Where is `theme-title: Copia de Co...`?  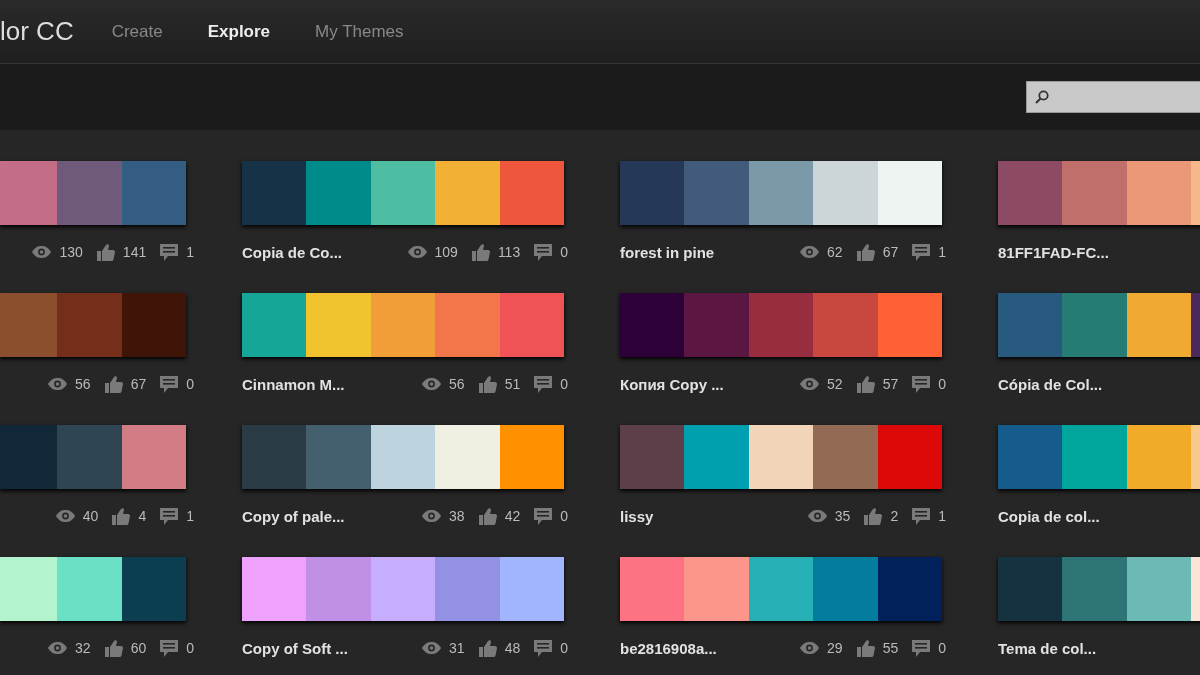 theme-title: Copia de Co... is located at coordinates (292, 252).